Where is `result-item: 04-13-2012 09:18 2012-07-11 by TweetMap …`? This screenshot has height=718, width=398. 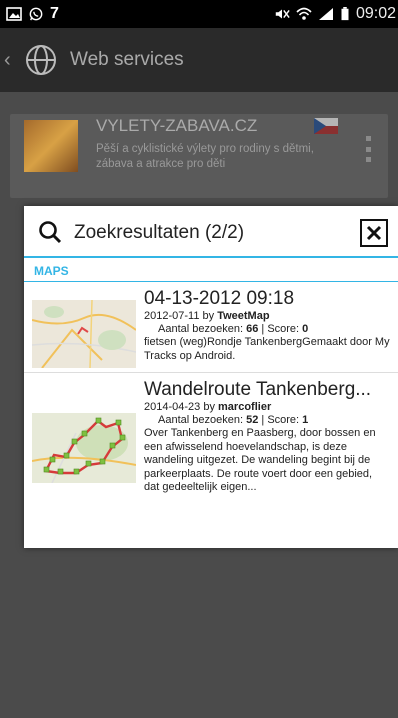
result-item: 04-13-2012 09:18 2012-07-11 by TweetMap … is located at coordinates (211, 327).